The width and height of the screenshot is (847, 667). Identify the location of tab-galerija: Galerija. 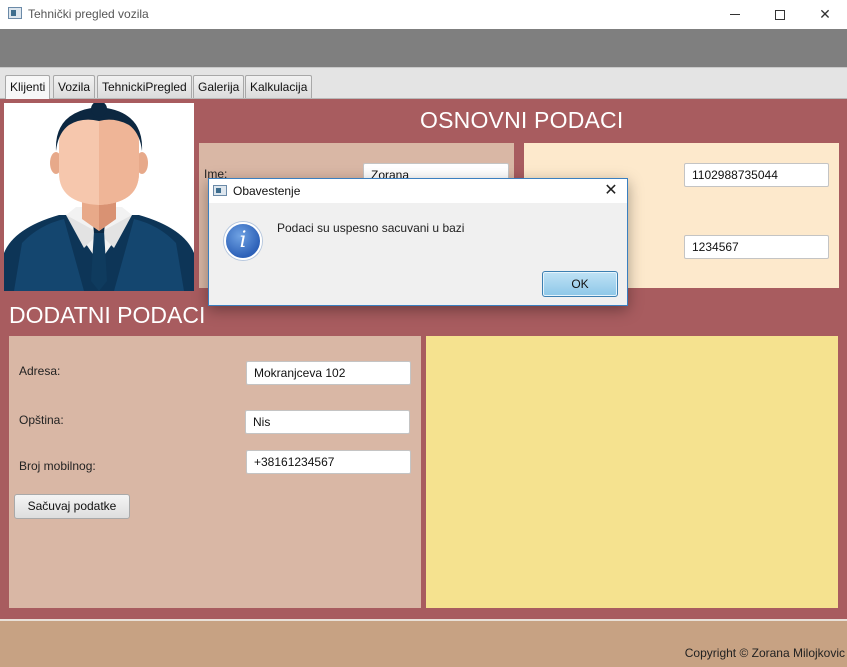
(219, 86).